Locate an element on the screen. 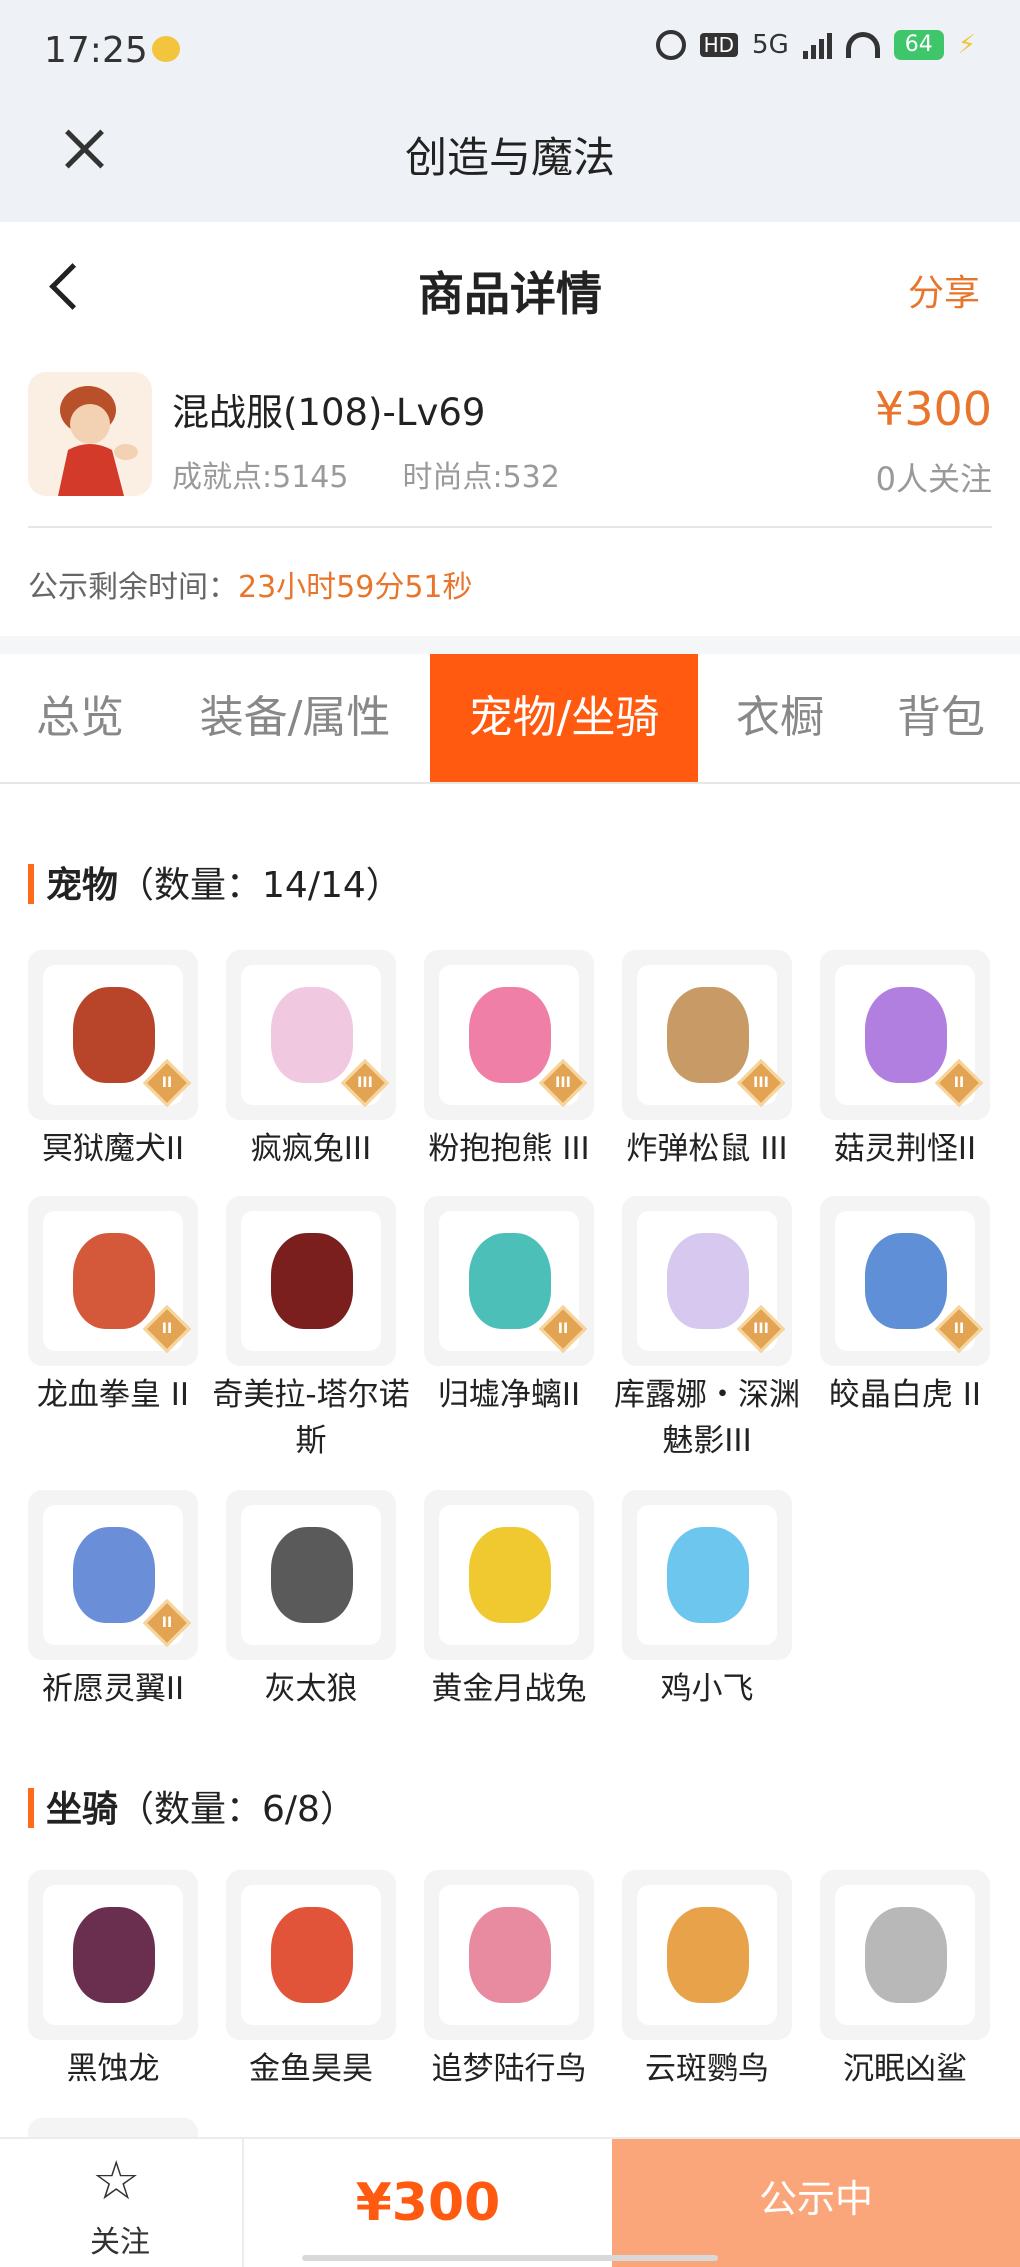 The height and width of the screenshot is (2267, 1020). achievement-points: 成就点:5145 is located at coordinates (260, 477).